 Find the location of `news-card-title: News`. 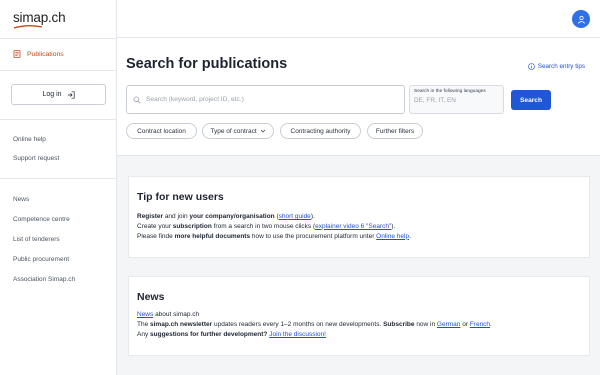

news-card-title: News is located at coordinates (151, 297).